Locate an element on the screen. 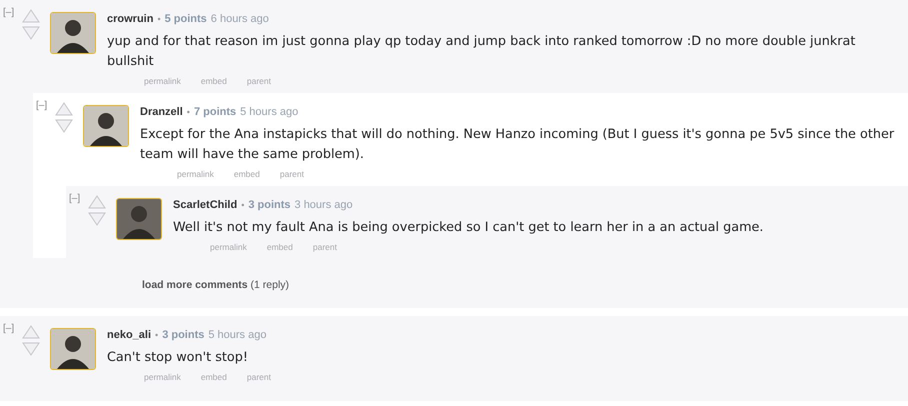 The image size is (908, 406). timestamp: 3 hours ago is located at coordinates (323, 205).